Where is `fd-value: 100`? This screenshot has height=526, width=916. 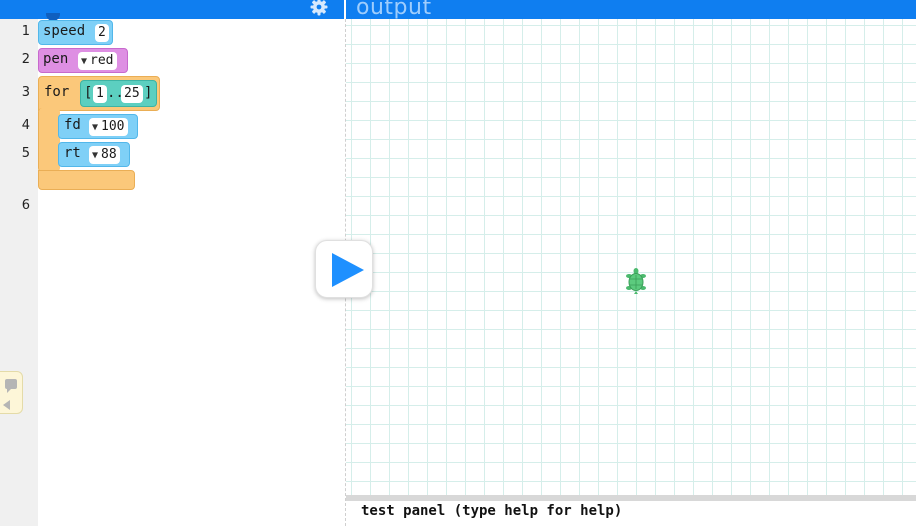
fd-value: 100 is located at coordinates (113, 126).